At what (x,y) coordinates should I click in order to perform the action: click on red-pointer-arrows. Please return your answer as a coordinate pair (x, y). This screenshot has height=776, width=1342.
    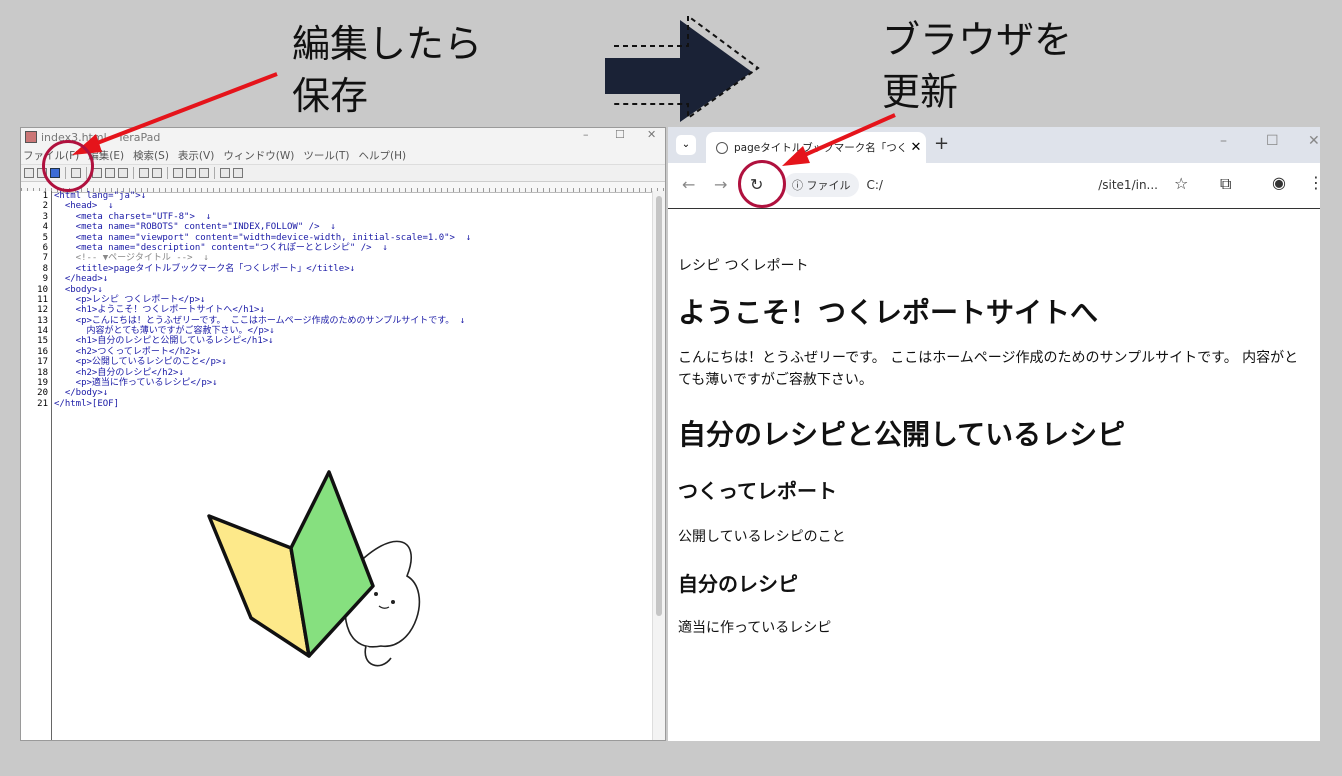
    Looking at the image, I should click on (484, 119).